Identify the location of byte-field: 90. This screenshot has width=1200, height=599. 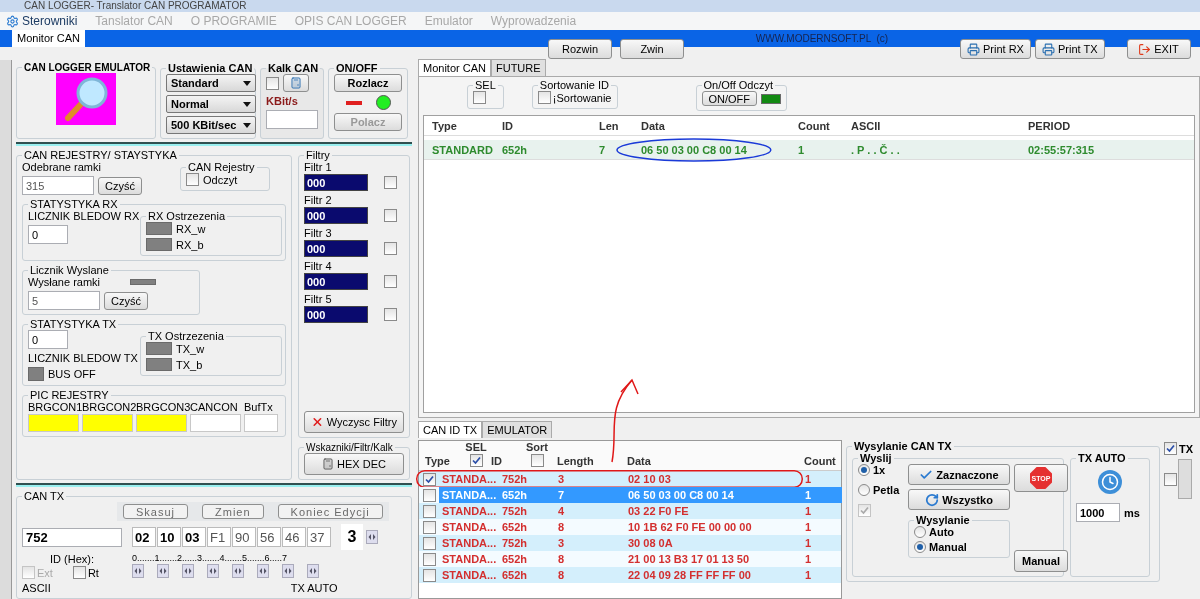
(244, 537).